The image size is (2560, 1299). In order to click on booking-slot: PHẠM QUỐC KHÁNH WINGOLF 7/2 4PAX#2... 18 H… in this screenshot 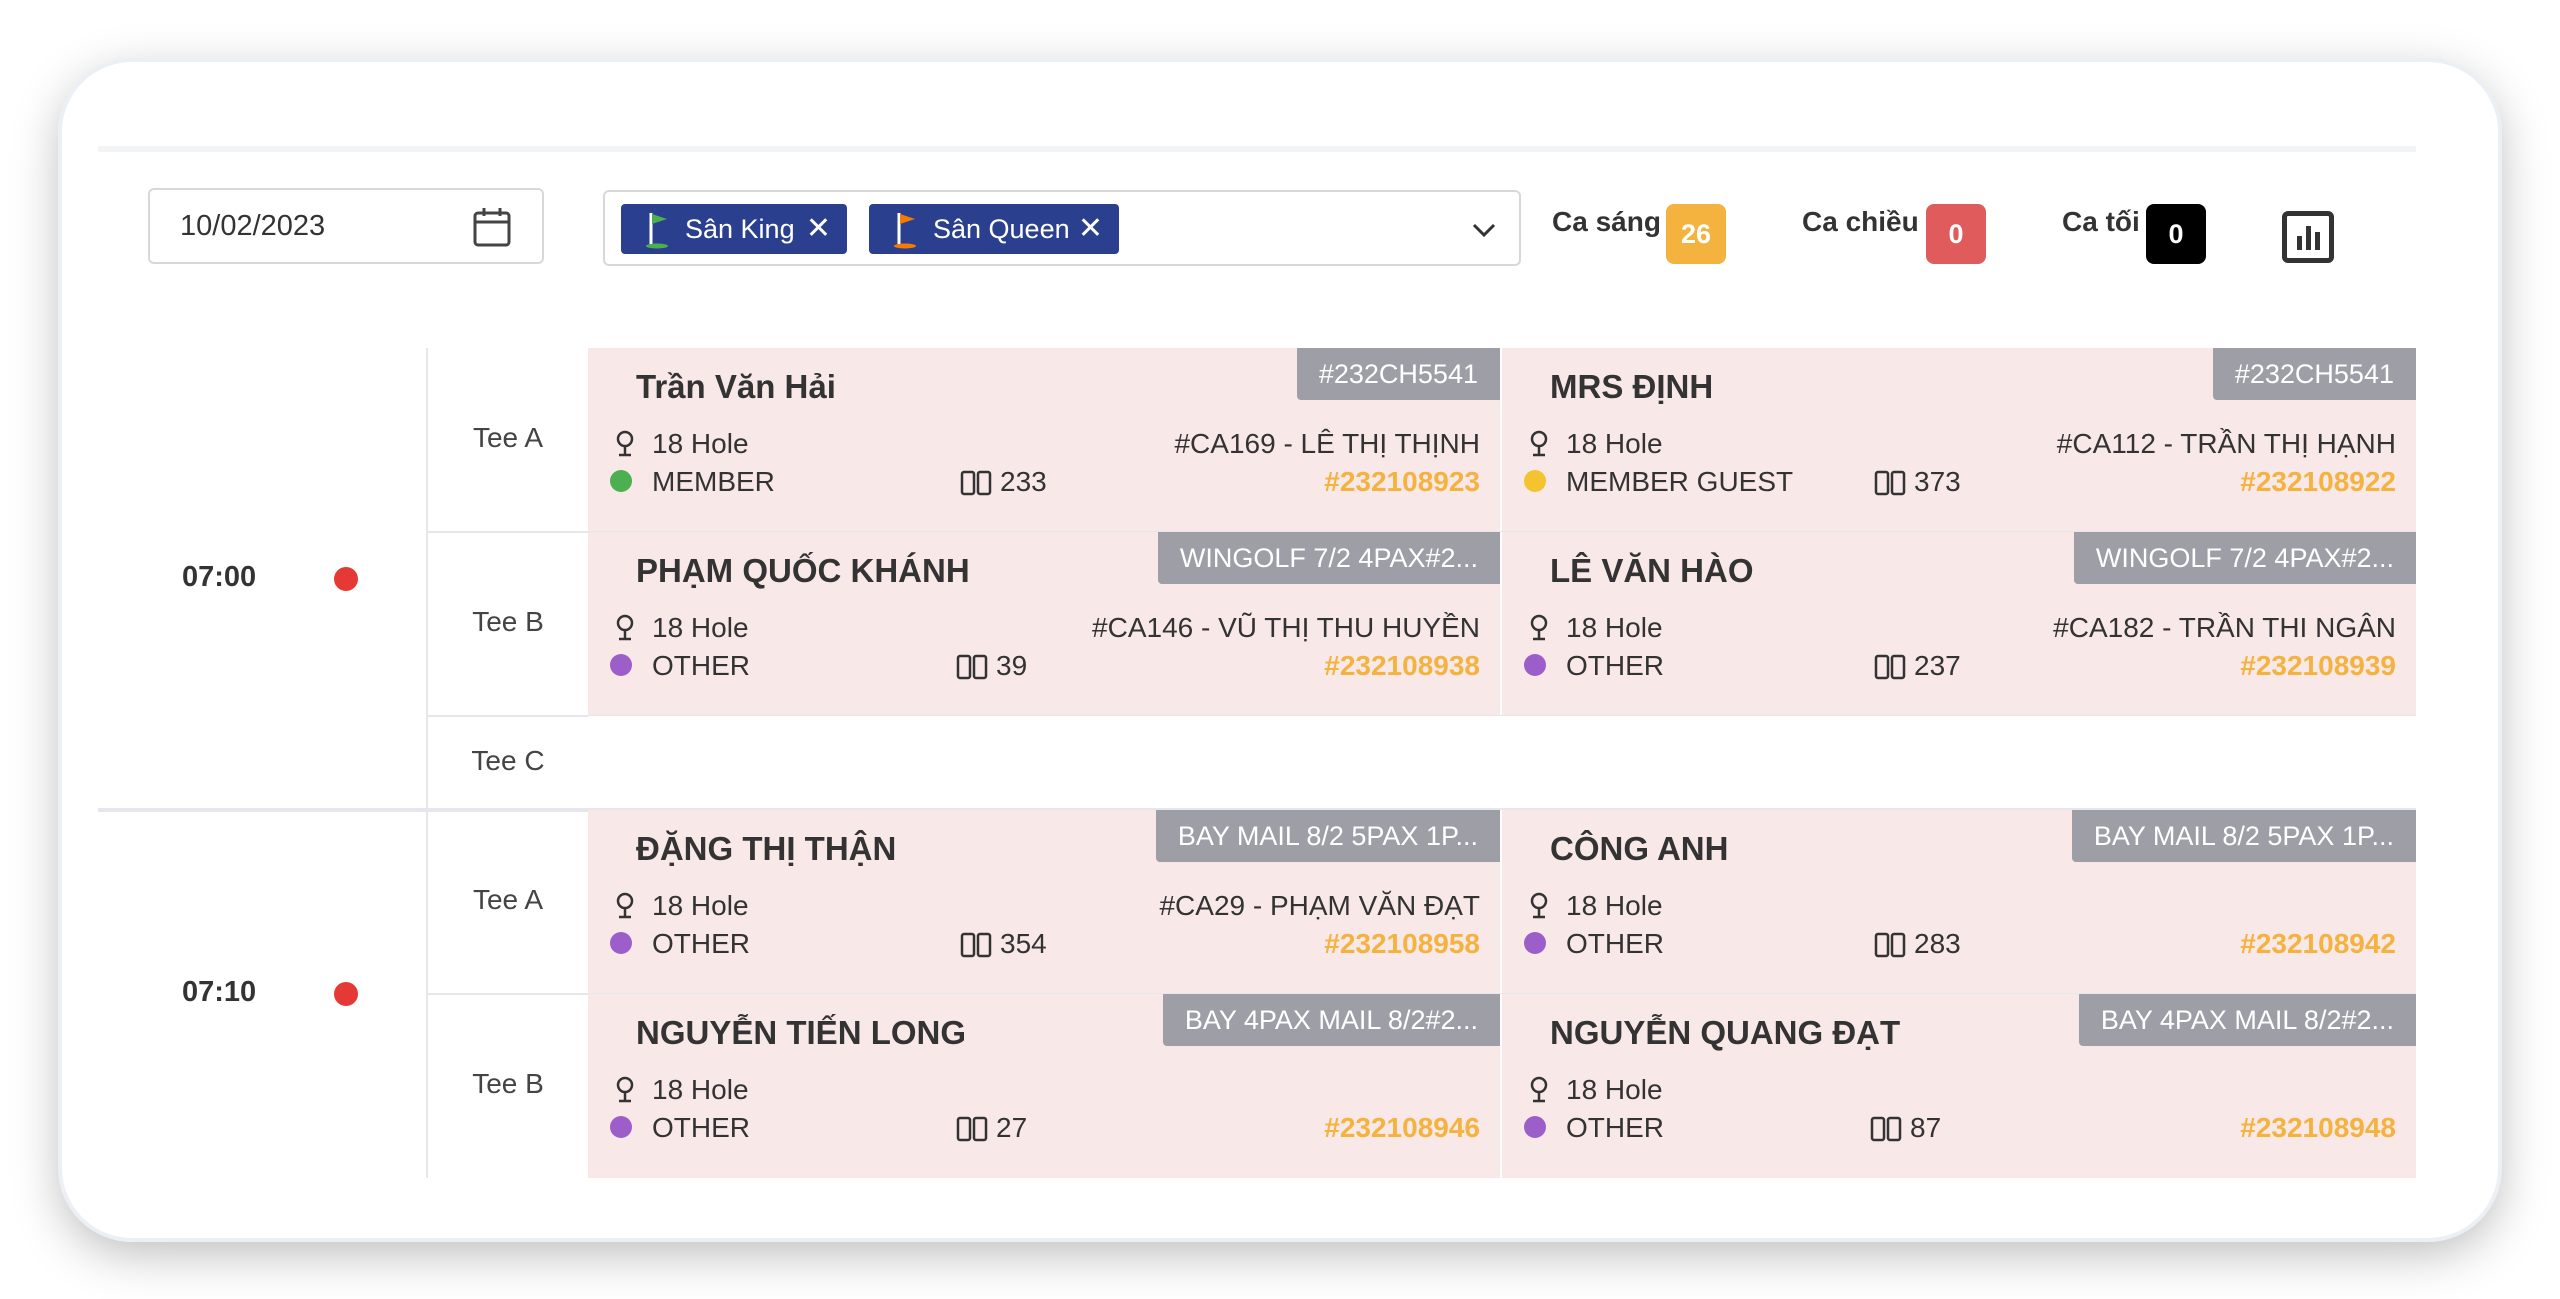, I will do `click(1045, 624)`.